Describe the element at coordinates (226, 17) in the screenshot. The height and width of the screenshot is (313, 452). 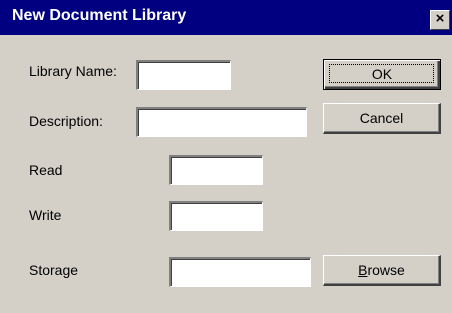
I see `title-bar: New Document Library ×` at that location.